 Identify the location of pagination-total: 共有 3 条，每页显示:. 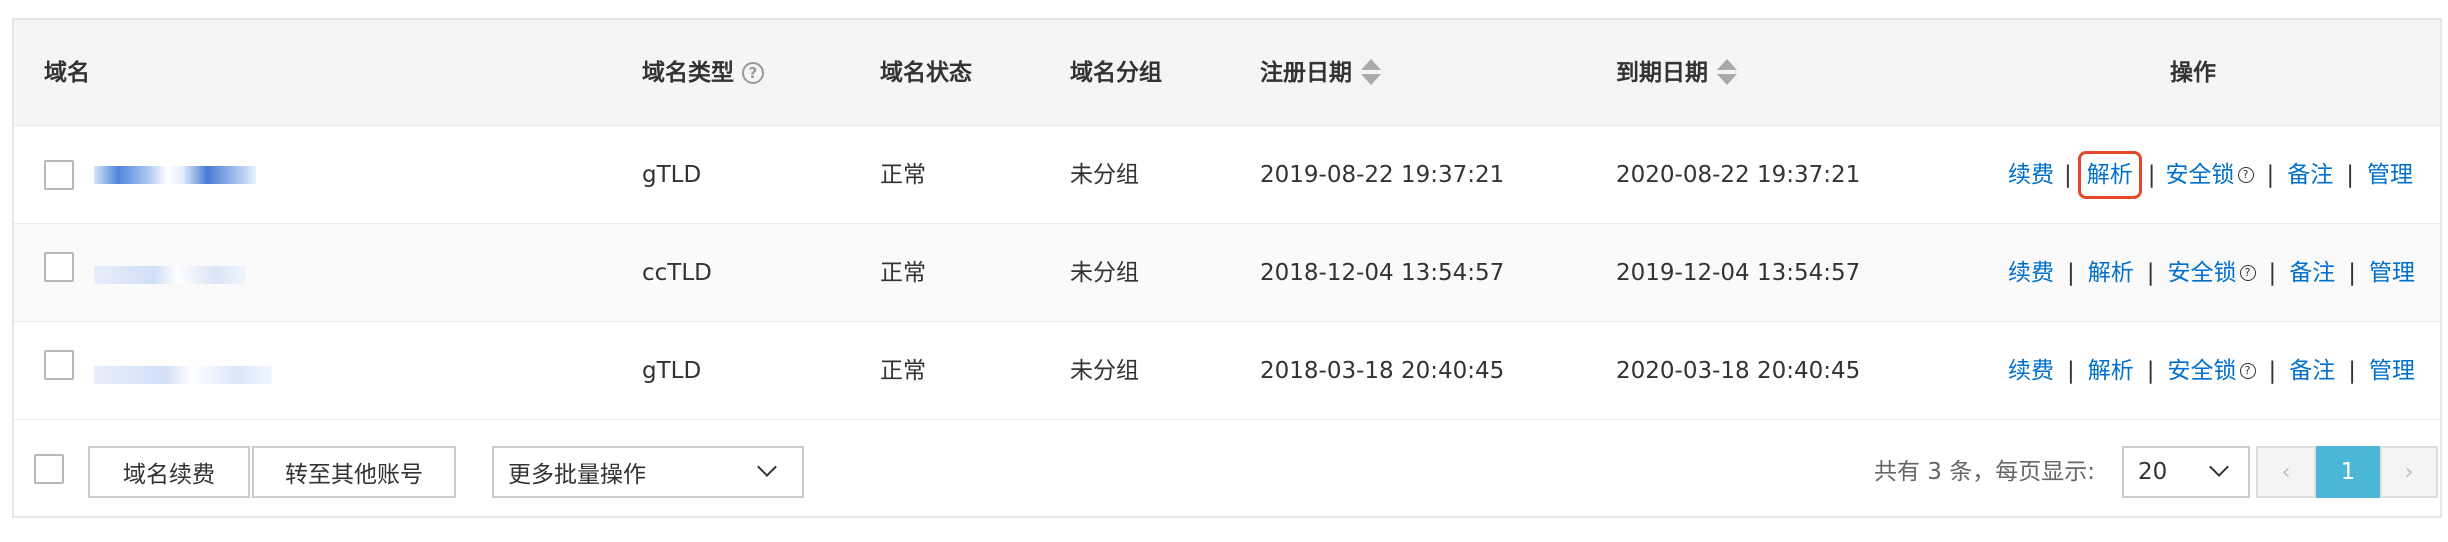
(1985, 472).